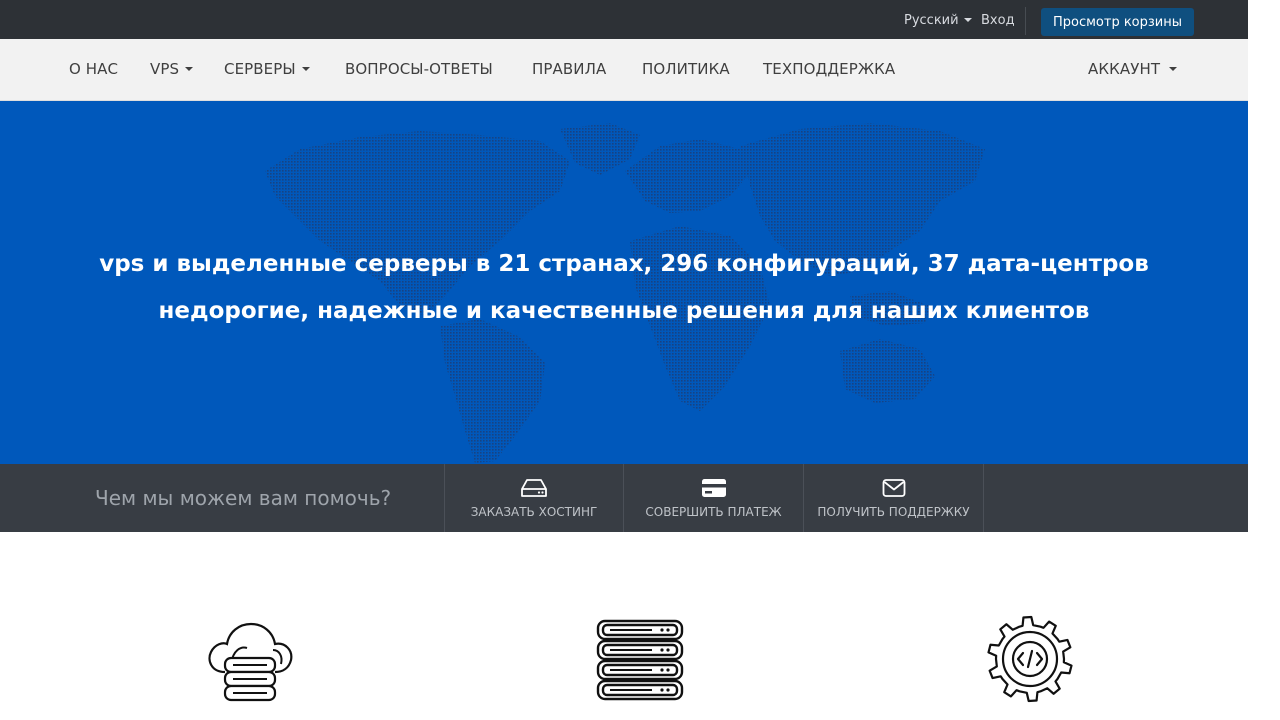 Image resolution: width=1280 pixels, height=720 pixels. What do you see at coordinates (1124, 69) in the screenshot?
I see `account-label: АККАУНТ` at bounding box center [1124, 69].